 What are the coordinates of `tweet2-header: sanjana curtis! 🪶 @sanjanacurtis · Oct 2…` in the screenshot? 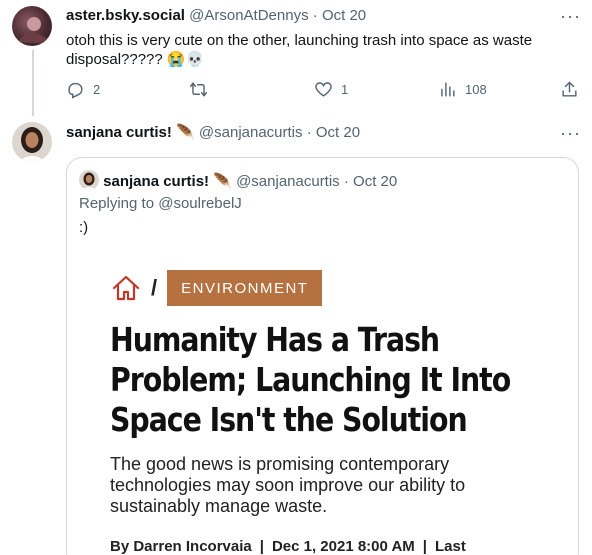 It's located at (213, 133).